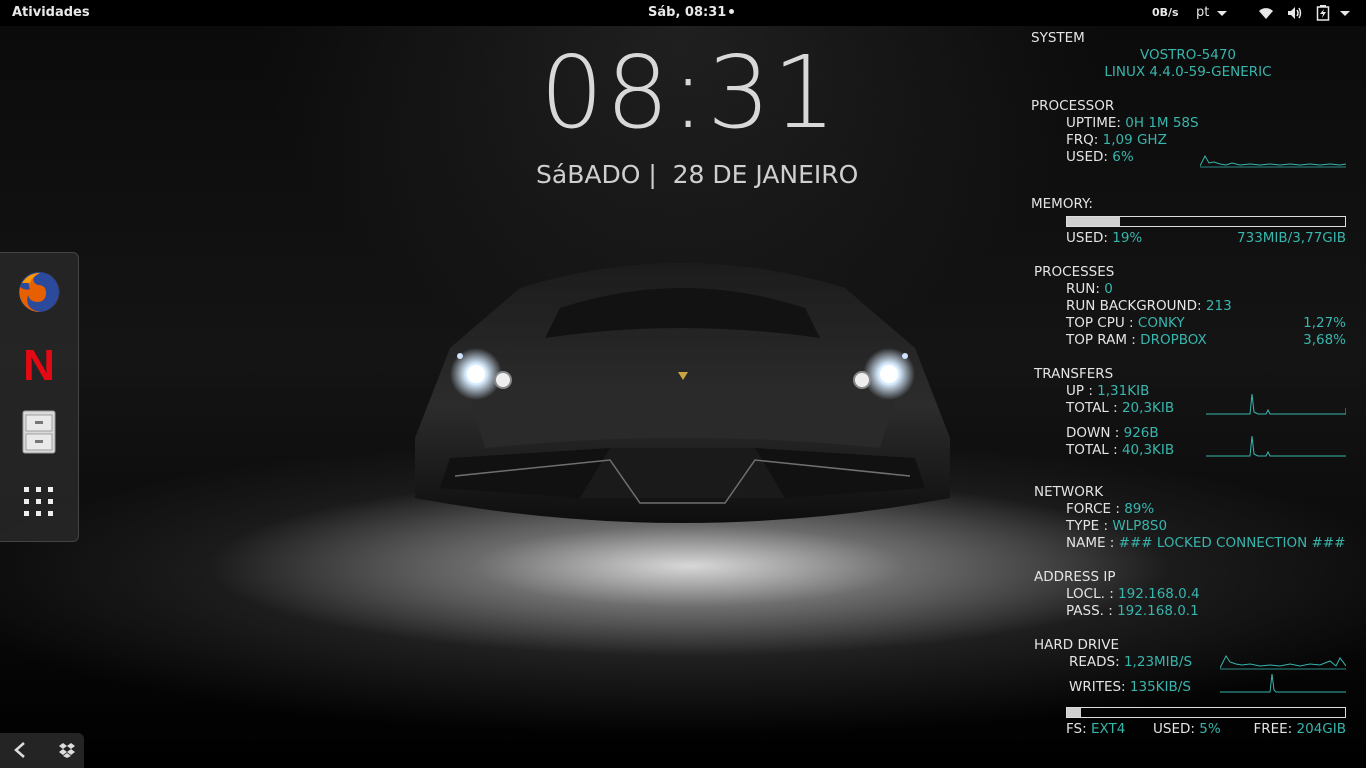 Image resolution: width=1366 pixels, height=768 pixels. What do you see at coordinates (1093, 221) in the screenshot?
I see `memory-bar-fill` at bounding box center [1093, 221].